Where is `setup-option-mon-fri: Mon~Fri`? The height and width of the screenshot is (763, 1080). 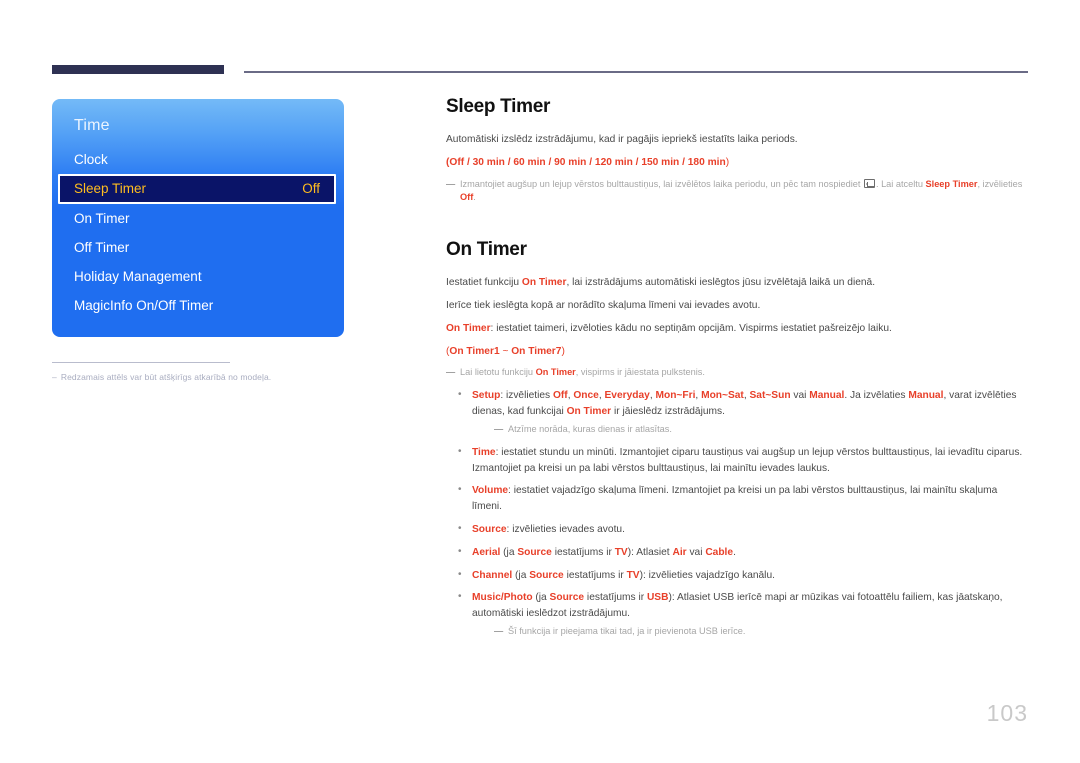 setup-option-mon-fri: Mon~Fri is located at coordinates (675, 396).